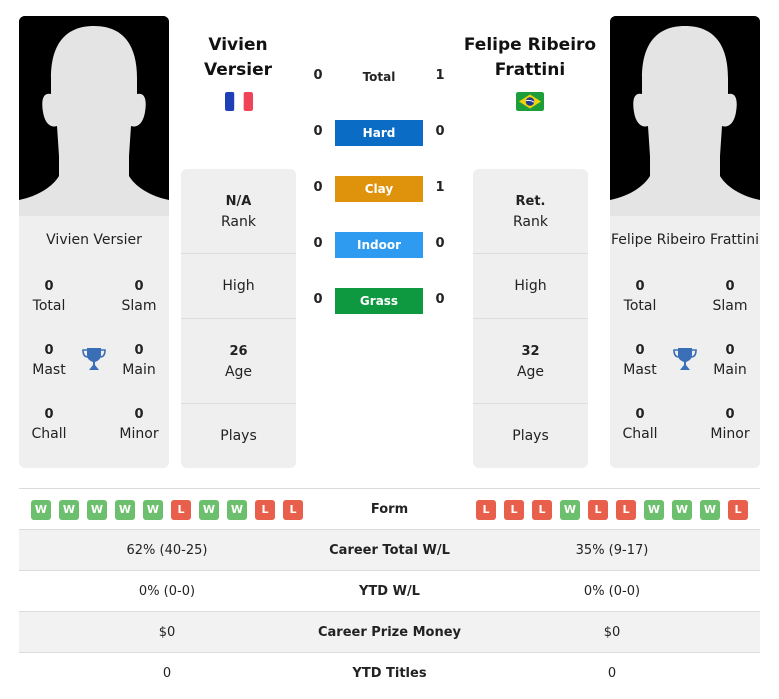 Image resolution: width=779 pixels, height=699 pixels. Describe the element at coordinates (167, 550) in the screenshot. I see `player1-career-wl: 62% (40-25)` at that location.